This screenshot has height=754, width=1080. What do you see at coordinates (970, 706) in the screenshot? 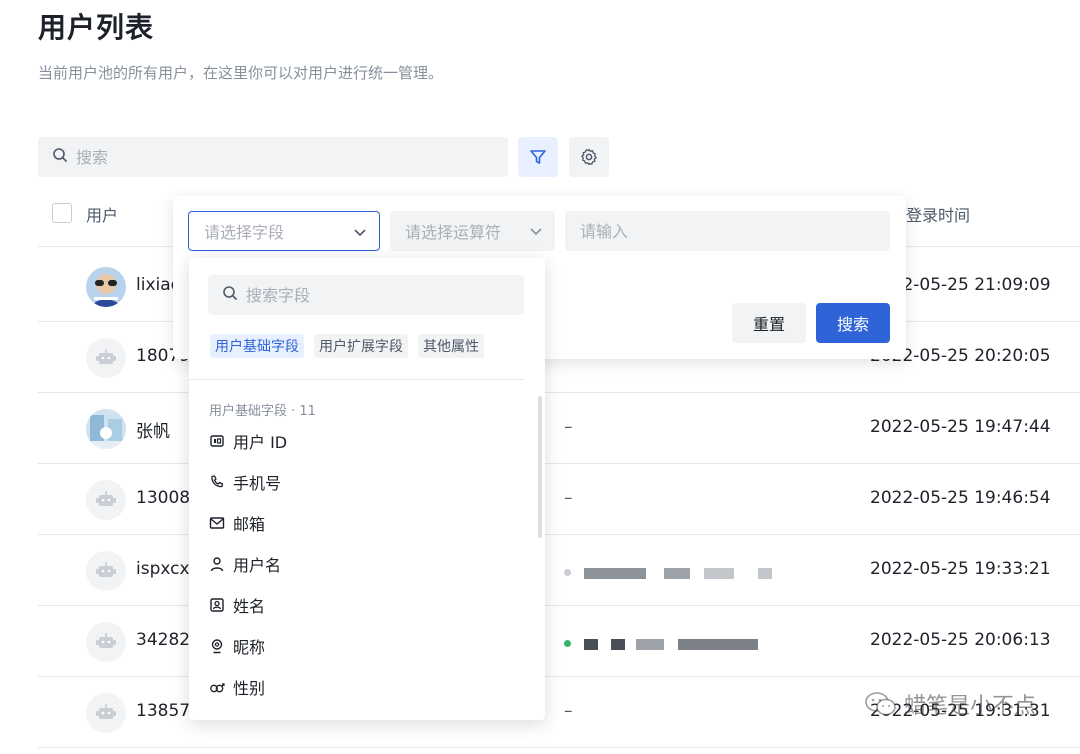
I see `watermark-text: 蜡笔是小不点` at bounding box center [970, 706].